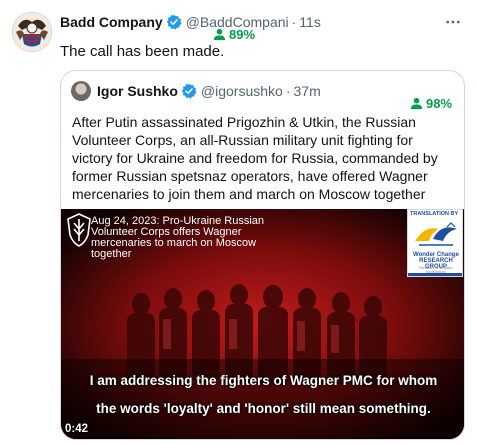 Image resolution: width=477 pixels, height=444 pixels. Describe the element at coordinates (439, 103) in the screenshot. I see `quote-match-percent: 98%` at that location.